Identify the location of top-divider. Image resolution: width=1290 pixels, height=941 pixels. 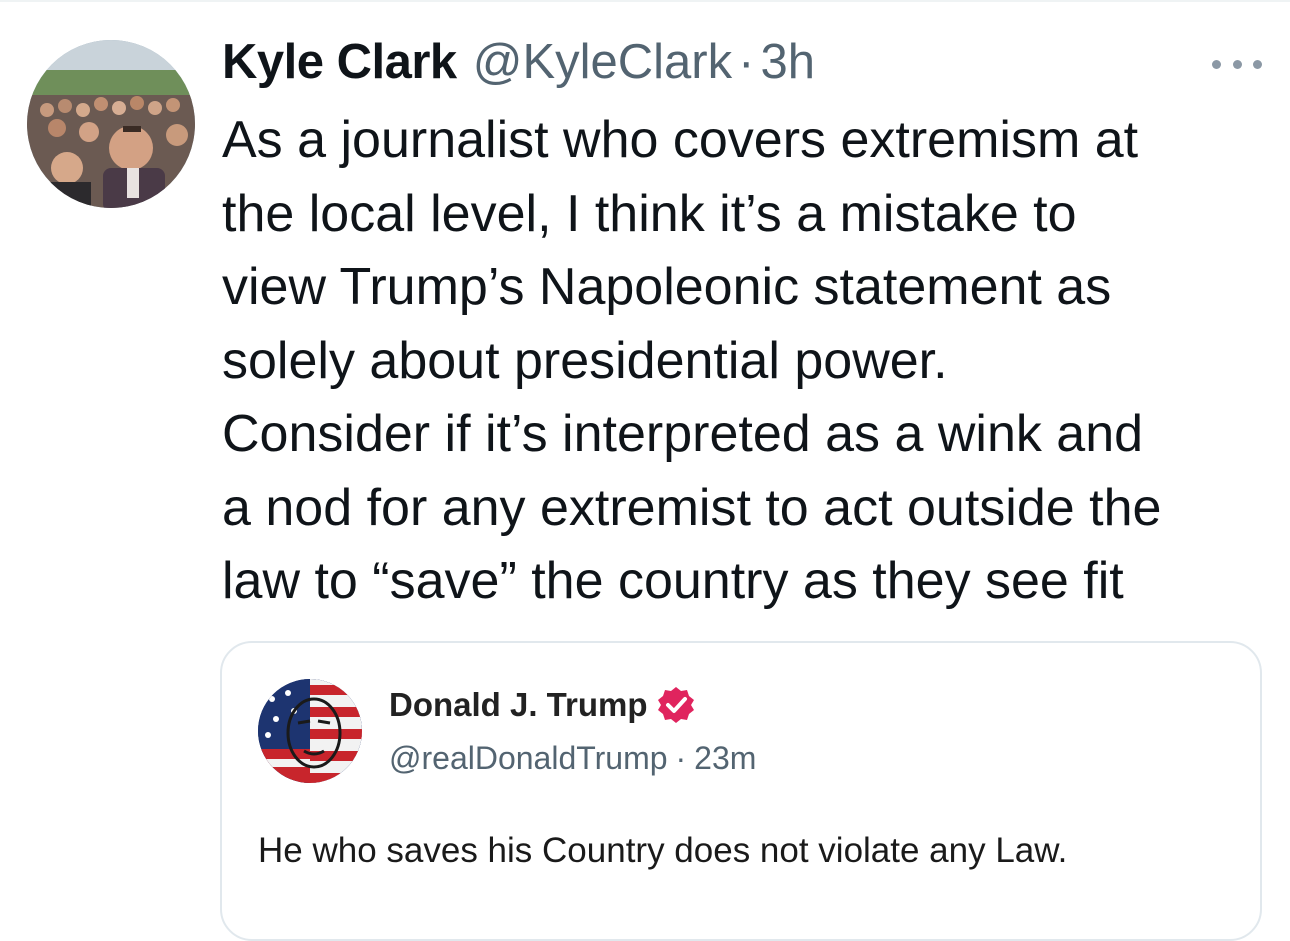
(645, 1).